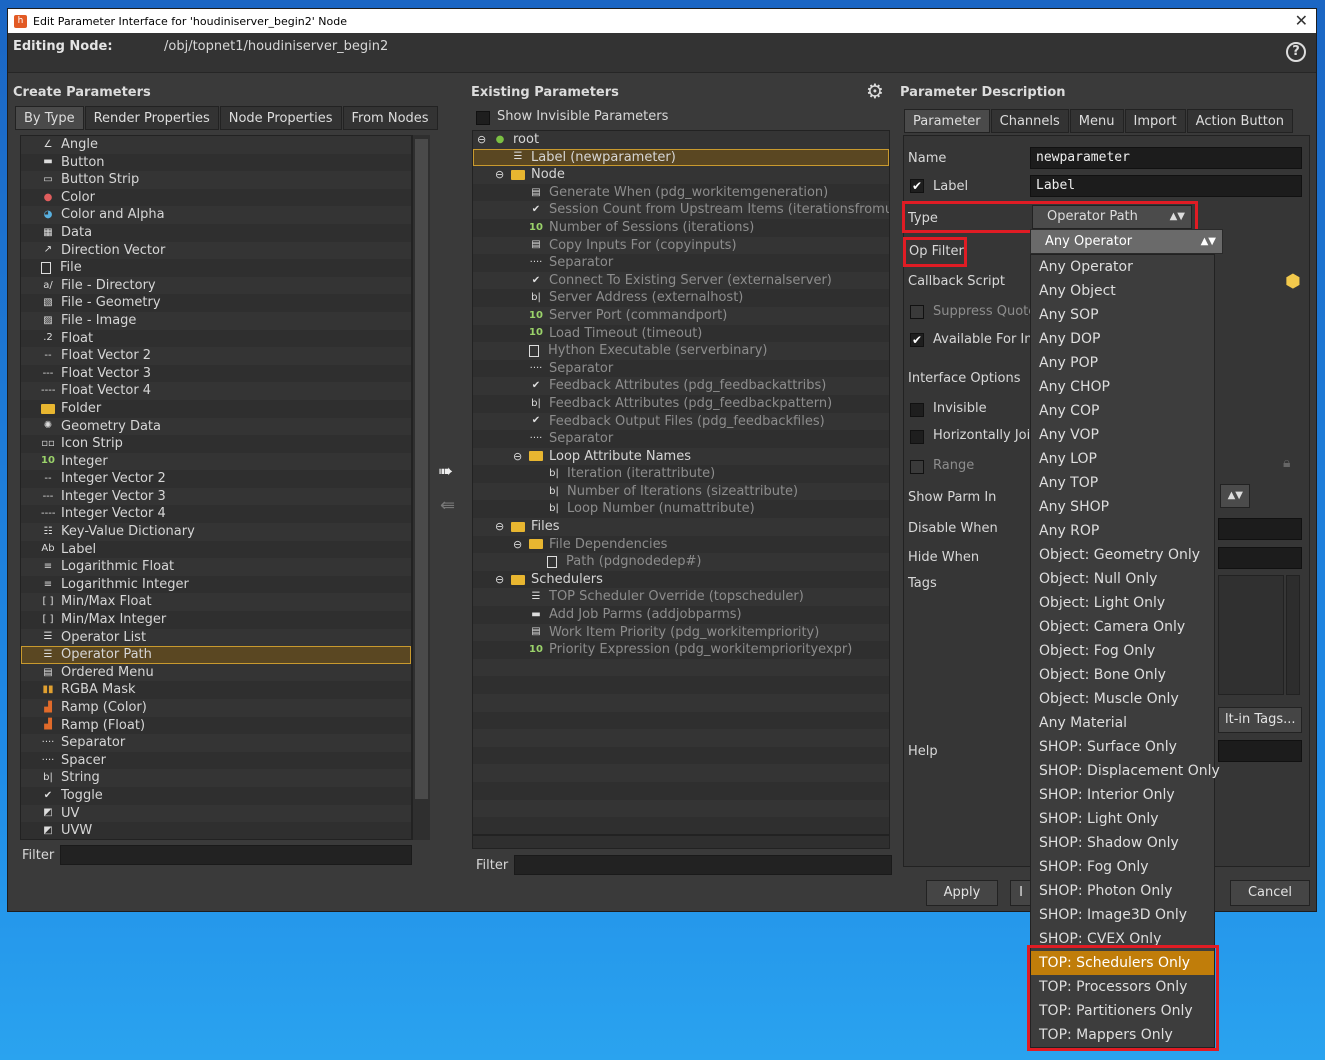 This screenshot has height=1060, width=1325. Describe the element at coordinates (1122, 507) in the screenshot. I see `opfilter-option: Any SHOP` at that location.